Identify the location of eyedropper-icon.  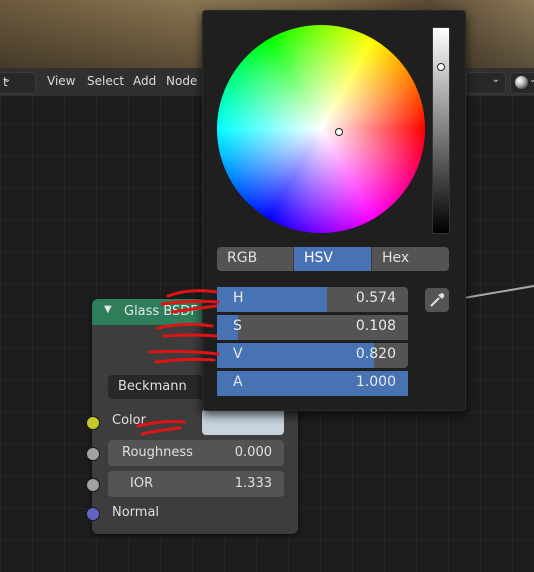
(437, 300).